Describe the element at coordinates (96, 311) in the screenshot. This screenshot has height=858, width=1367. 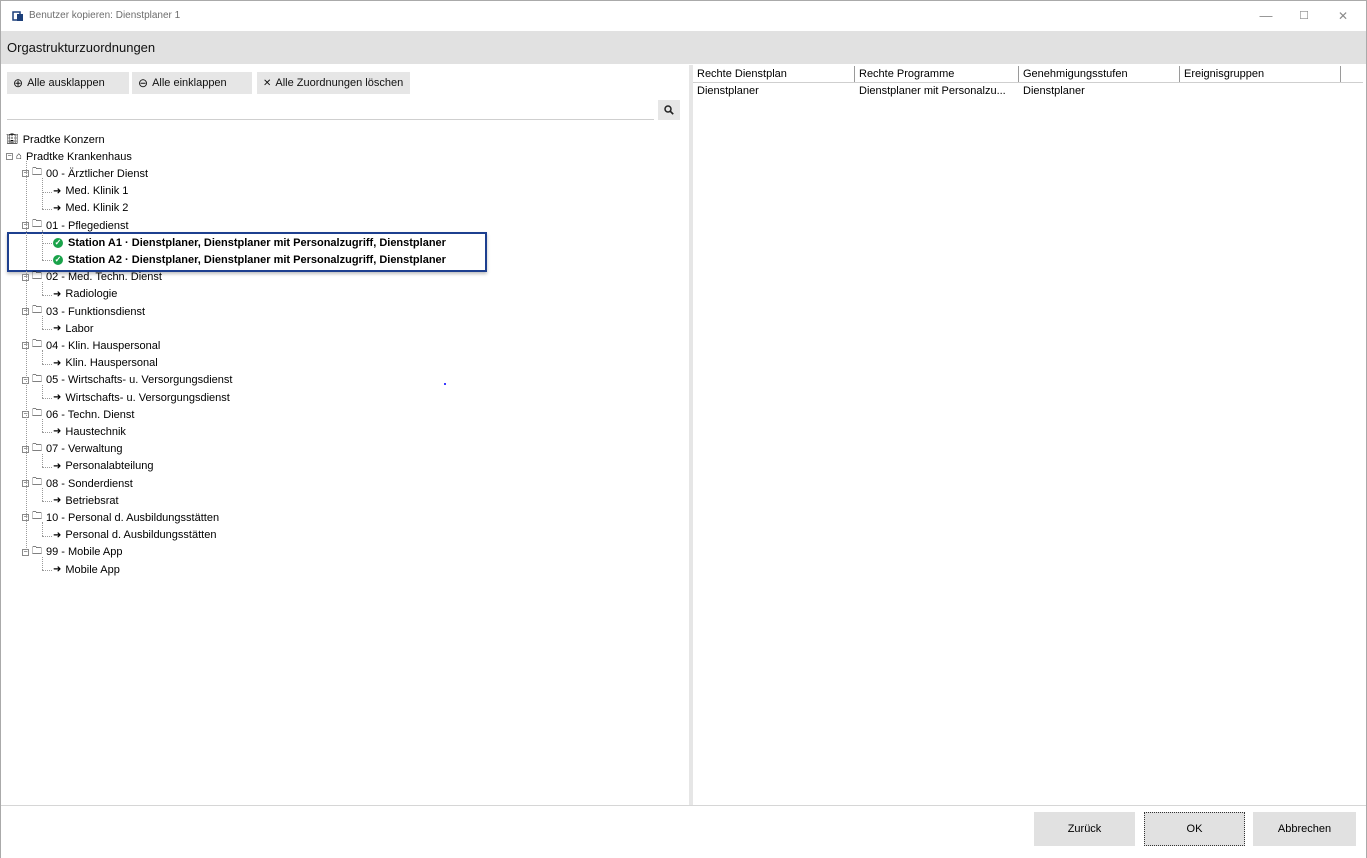
I see `tree-node-label: 03 - Funktionsdienst` at that location.